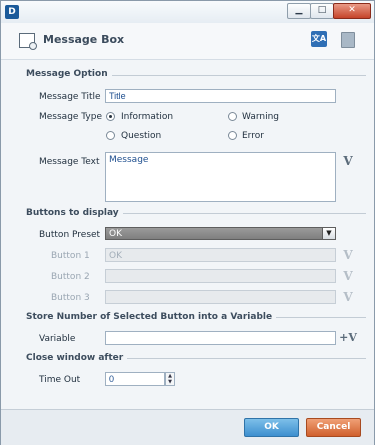  What do you see at coordinates (220, 96) in the screenshot?
I see `message-title-input` at bounding box center [220, 96].